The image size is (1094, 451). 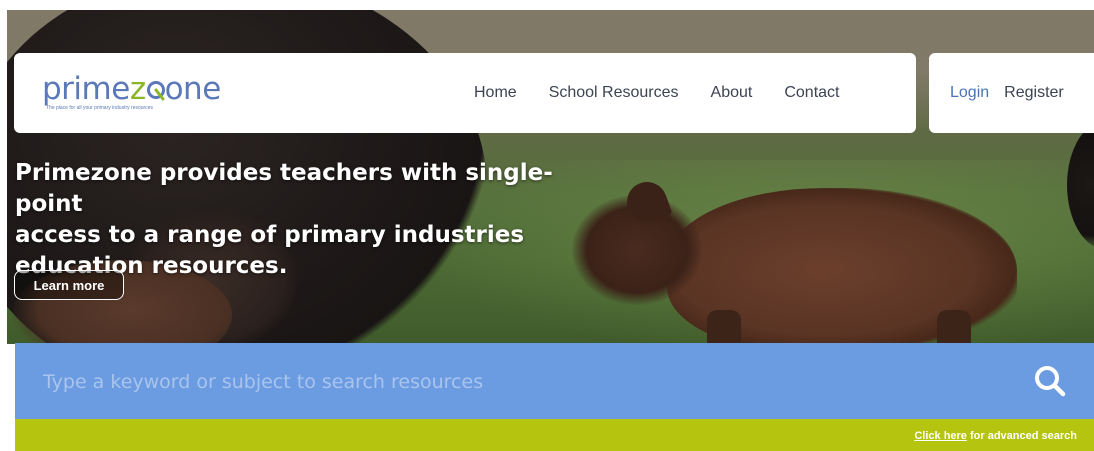 I want to click on auth-box: Login Register, so click(x=1011, y=93).